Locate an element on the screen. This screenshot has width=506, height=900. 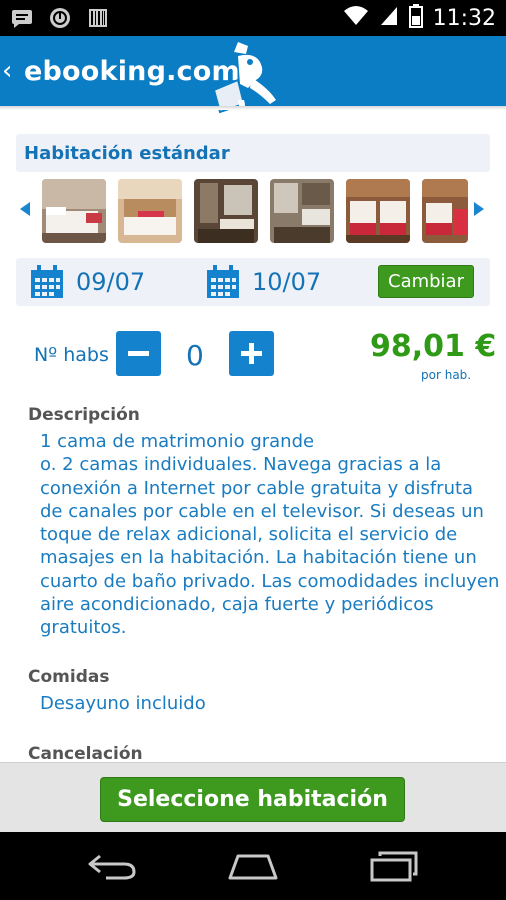
minus-icon is located at coordinates (138, 353).